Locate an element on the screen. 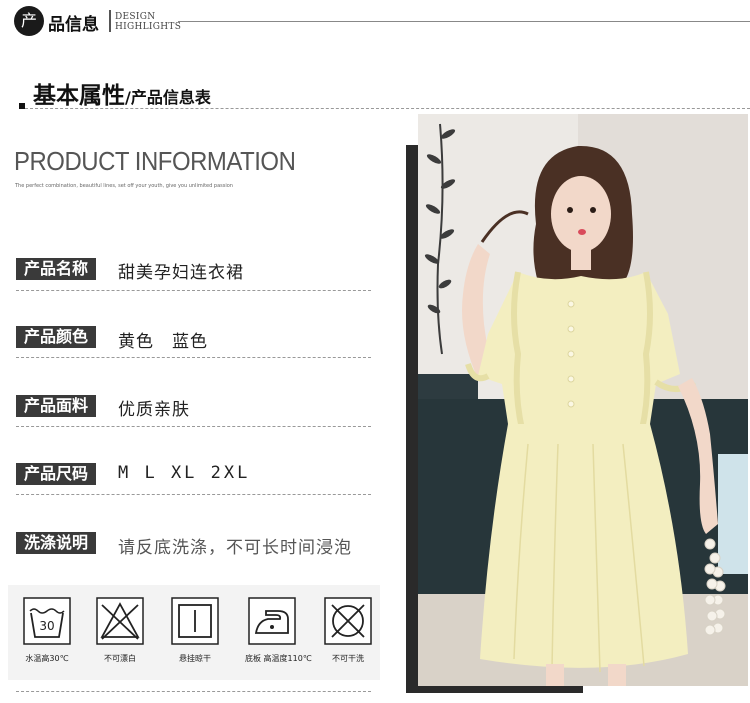 The width and height of the screenshot is (750, 703). value-size: M L XL 2XL is located at coordinates (184, 473).